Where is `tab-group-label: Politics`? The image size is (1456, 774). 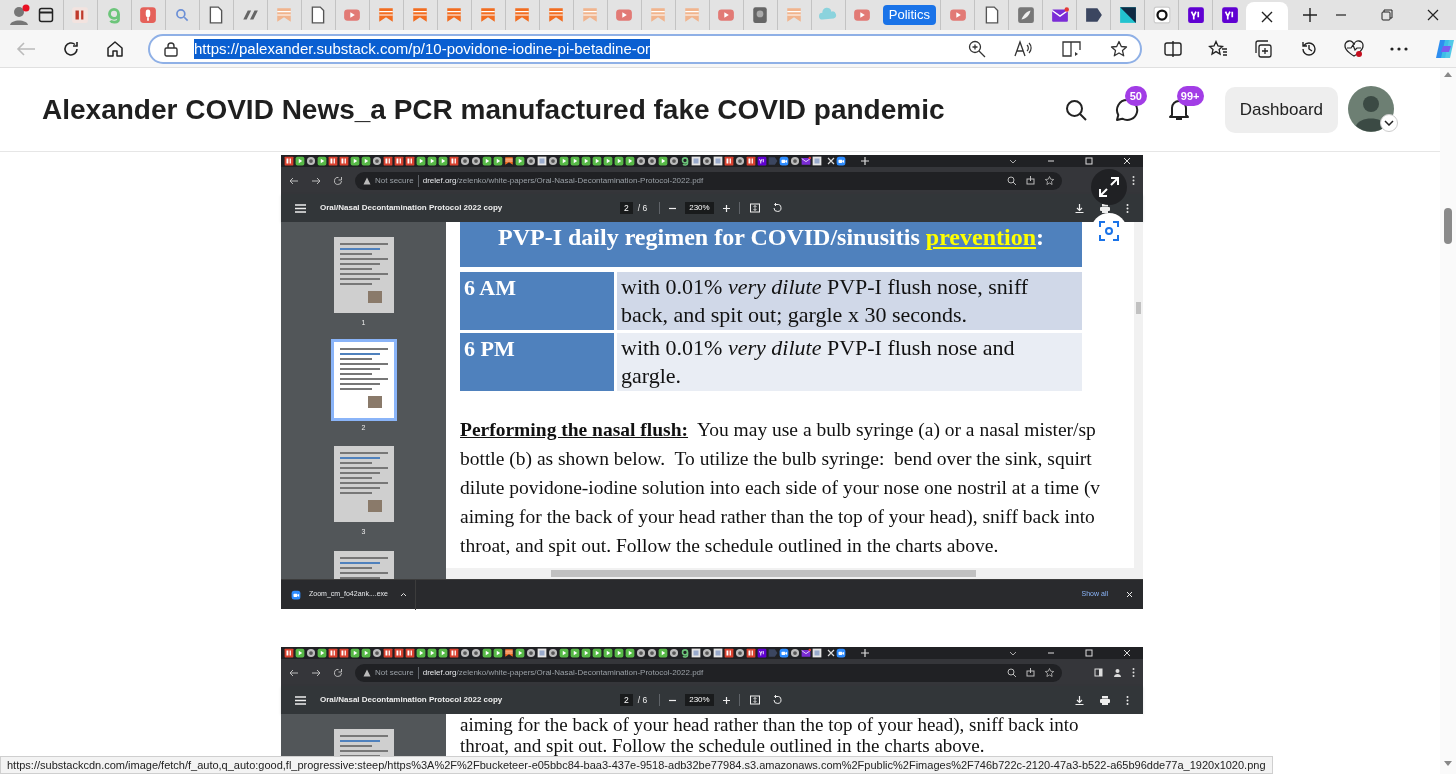 tab-group-label: Politics is located at coordinates (909, 15).